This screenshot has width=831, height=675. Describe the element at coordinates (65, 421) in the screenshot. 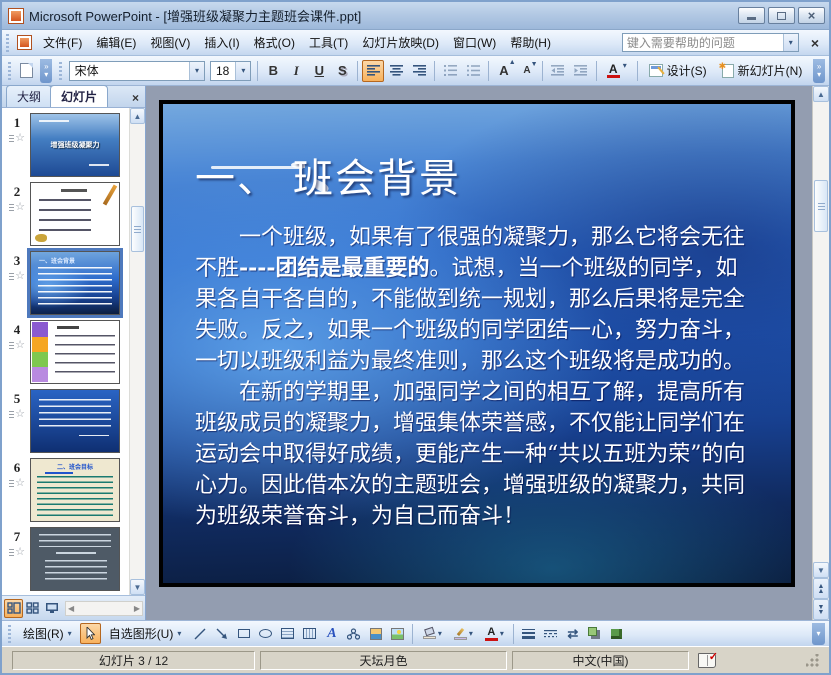

I see `slide-thumbnail-item: 5 ☆` at that location.